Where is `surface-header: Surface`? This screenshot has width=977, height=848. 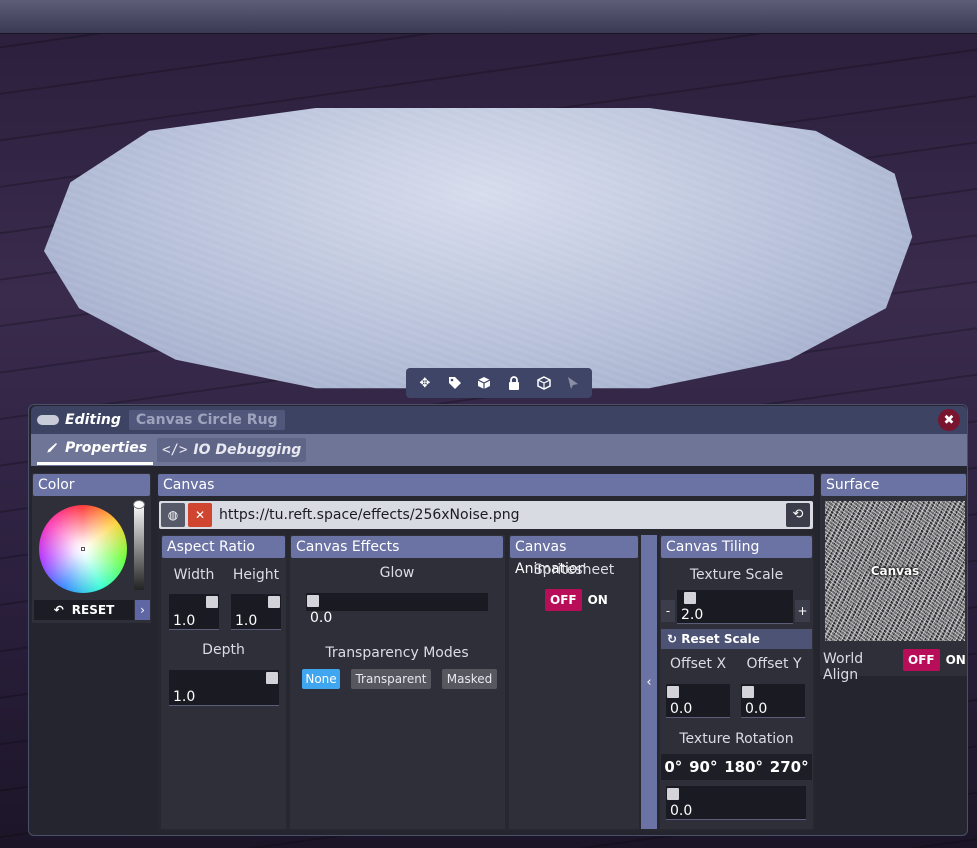 surface-header: Surface is located at coordinates (893, 485).